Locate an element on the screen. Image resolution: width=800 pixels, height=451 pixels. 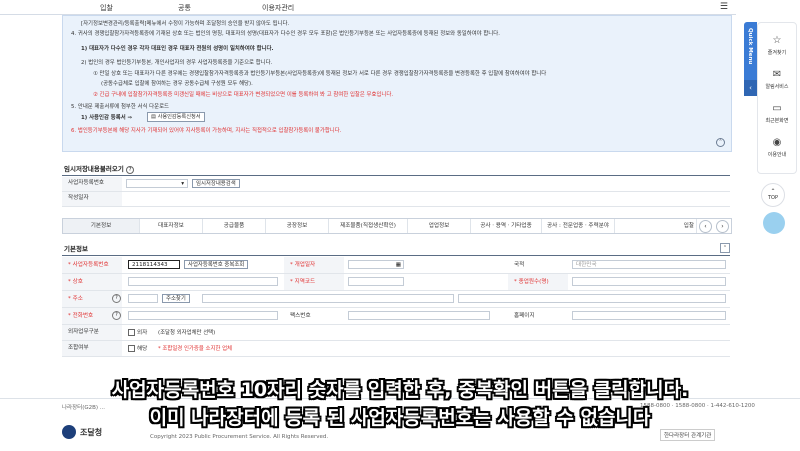
download-seal-form-button: ▤ 사용인감등록신청서 is located at coordinates (176, 117).